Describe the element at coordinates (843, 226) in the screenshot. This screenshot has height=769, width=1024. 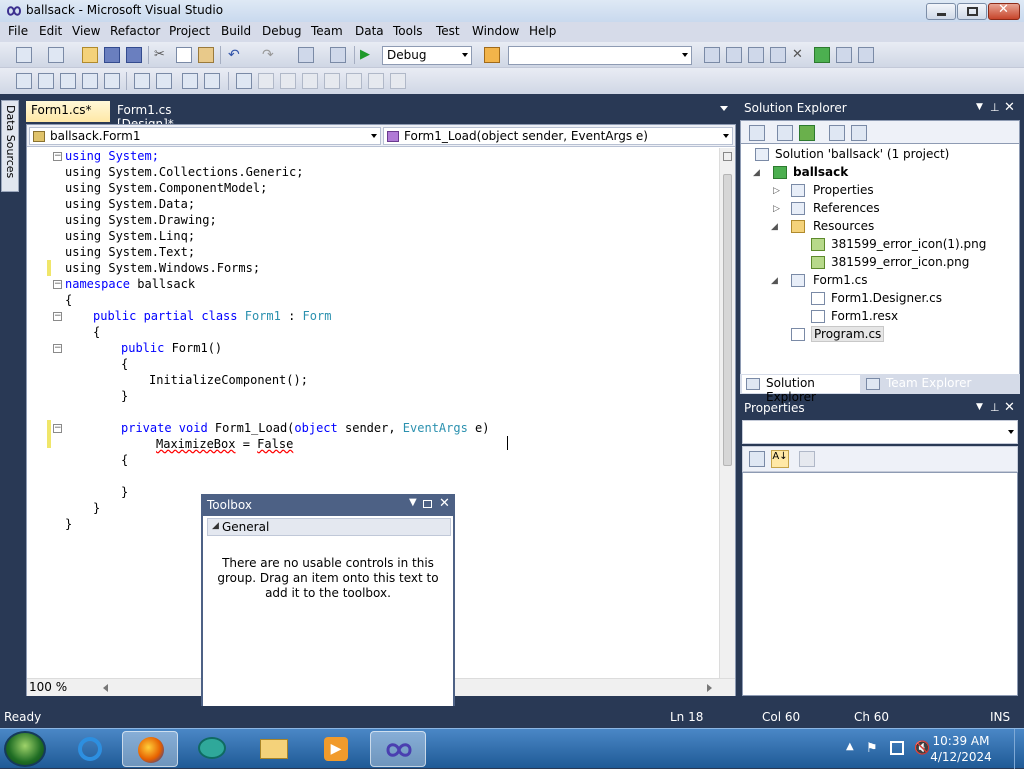
I see `tree-item-resources: Resources` at that location.